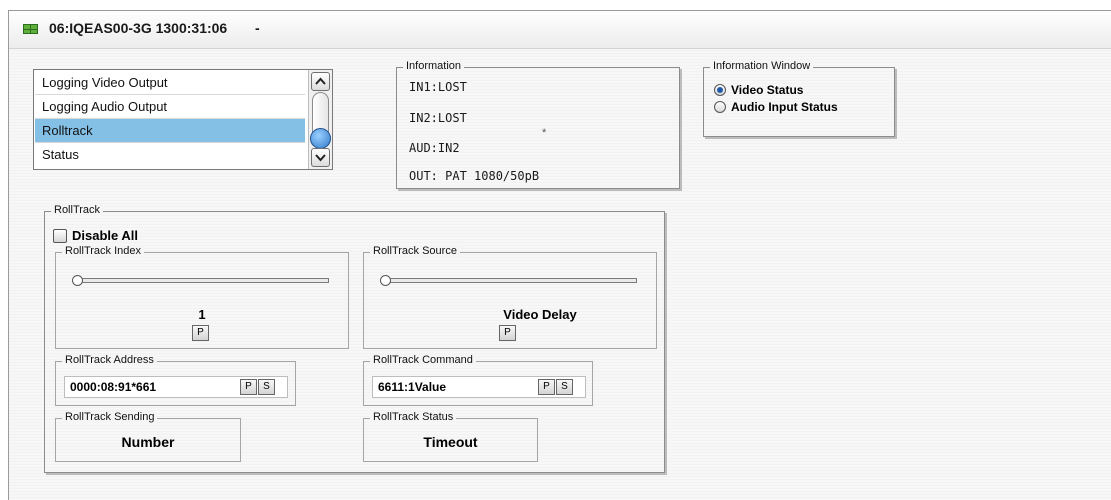 This screenshot has height=500, width=1111. I want to click on window-title: 06:IQEAS00-3G 1300:31:06, so click(138, 28).